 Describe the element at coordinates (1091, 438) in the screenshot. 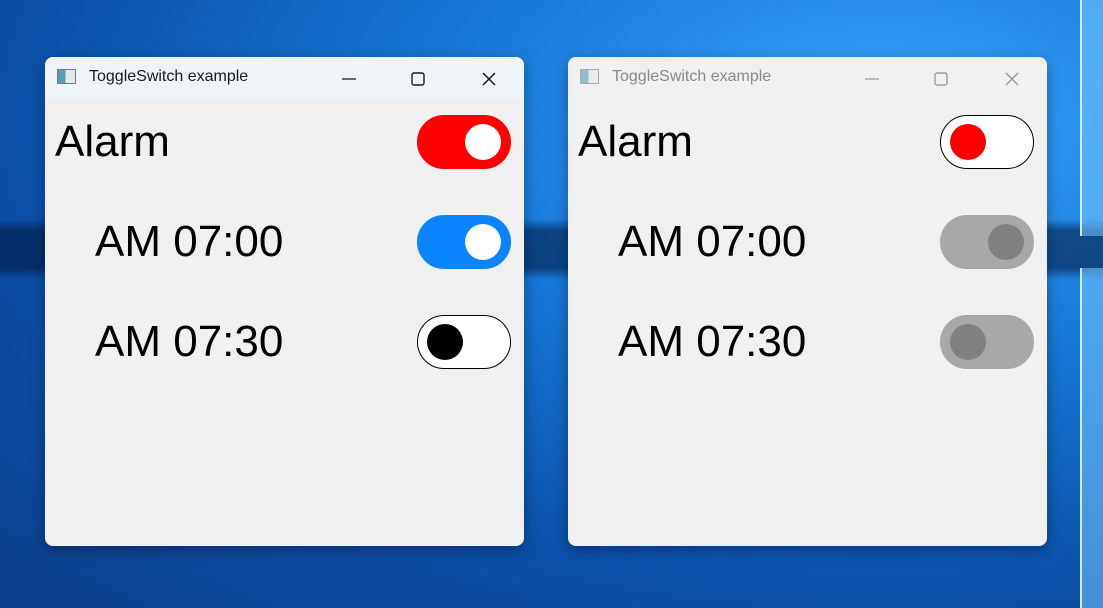

I see `desktop-logo-pane-bottom` at that location.